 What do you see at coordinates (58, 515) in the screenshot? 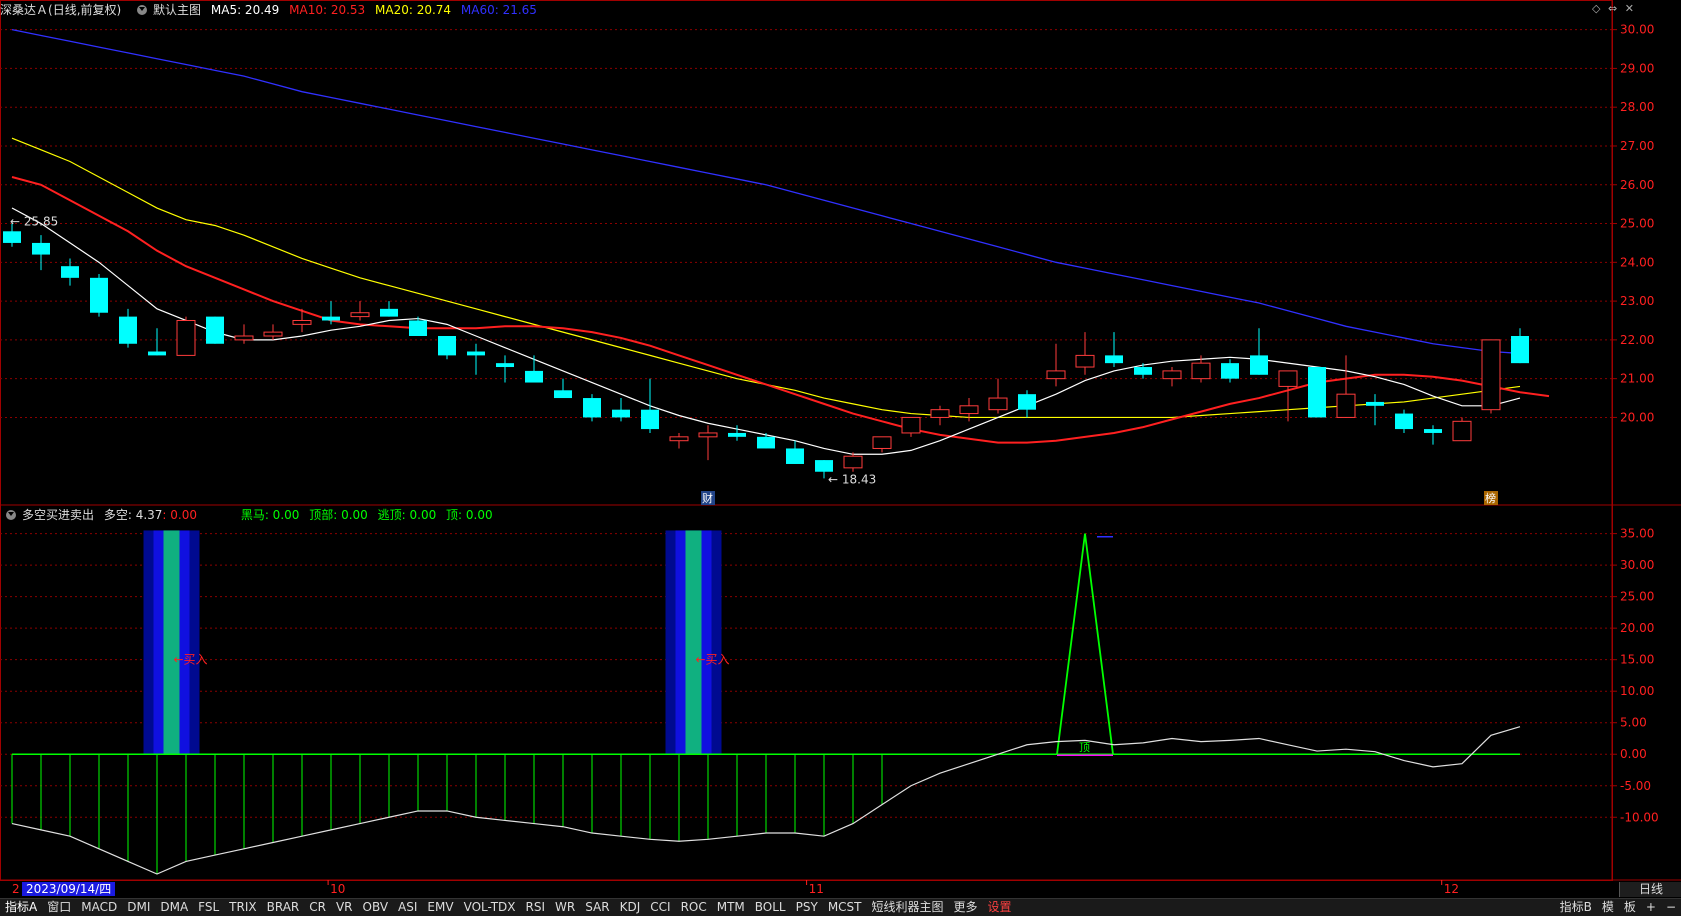
I see `indicator-name: 多空买进卖出` at bounding box center [58, 515].